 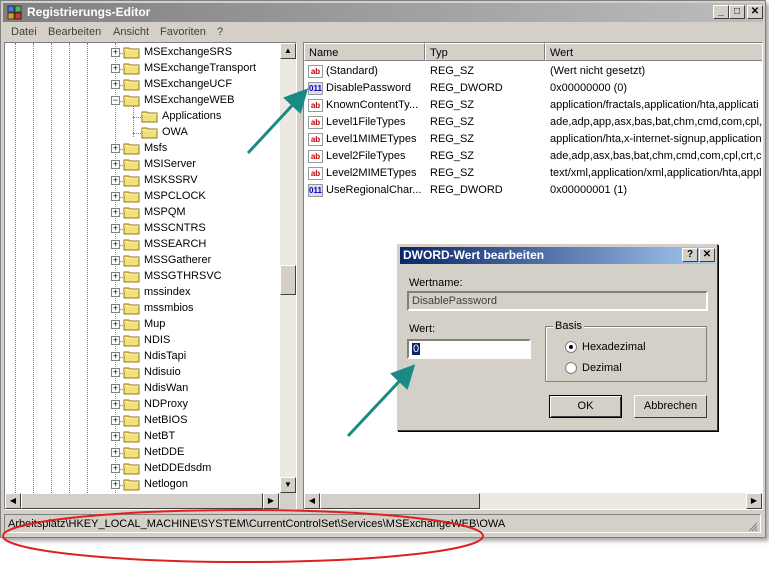 I want to click on menu-help: ?, so click(x=220, y=32).